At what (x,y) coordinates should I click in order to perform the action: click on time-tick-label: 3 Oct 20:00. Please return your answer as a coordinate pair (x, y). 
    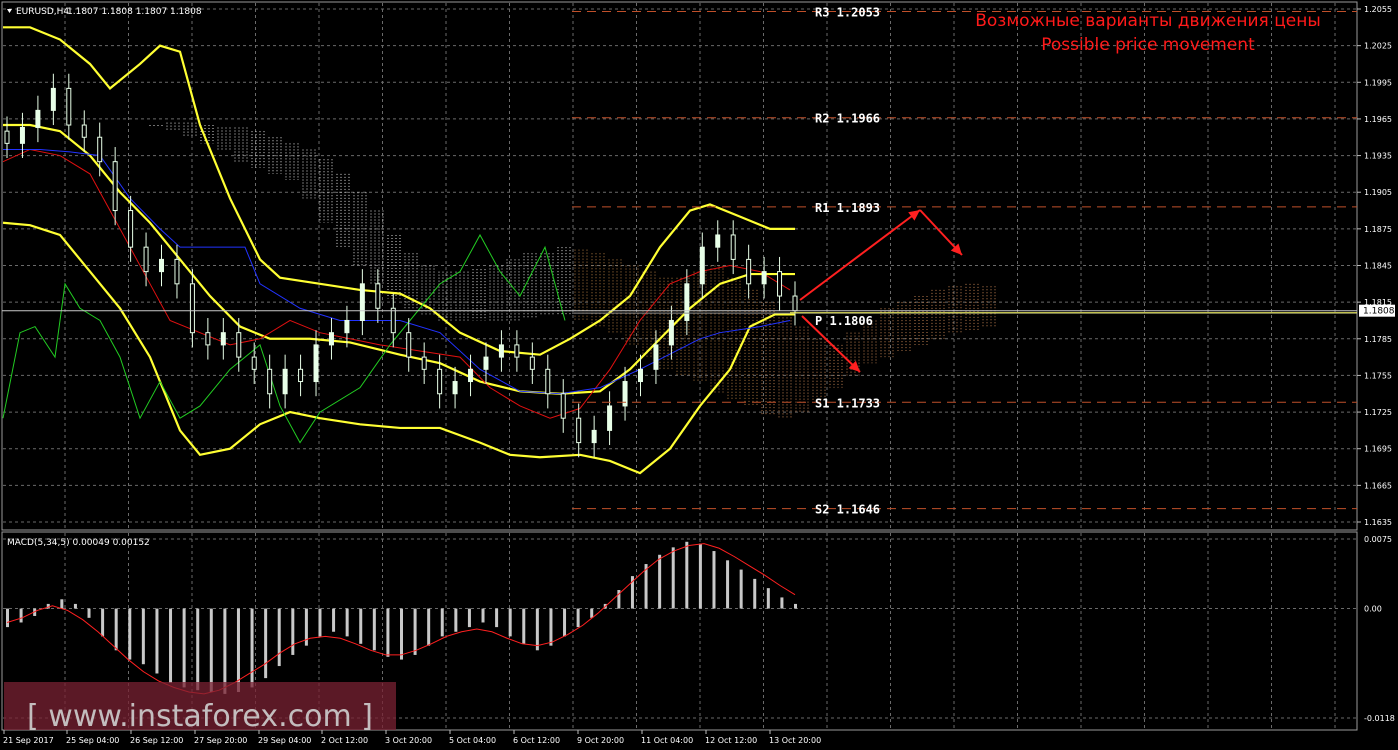
    Looking at the image, I should click on (408, 740).